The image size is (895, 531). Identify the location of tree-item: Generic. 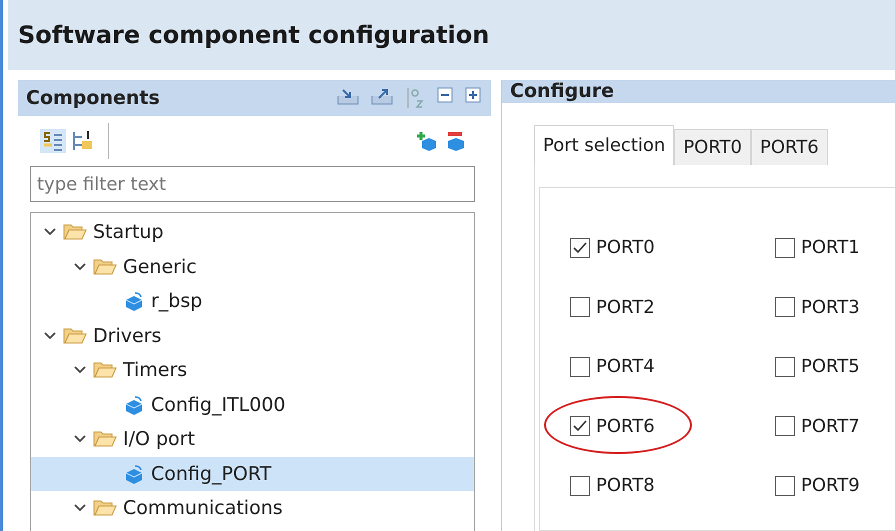
(252, 267).